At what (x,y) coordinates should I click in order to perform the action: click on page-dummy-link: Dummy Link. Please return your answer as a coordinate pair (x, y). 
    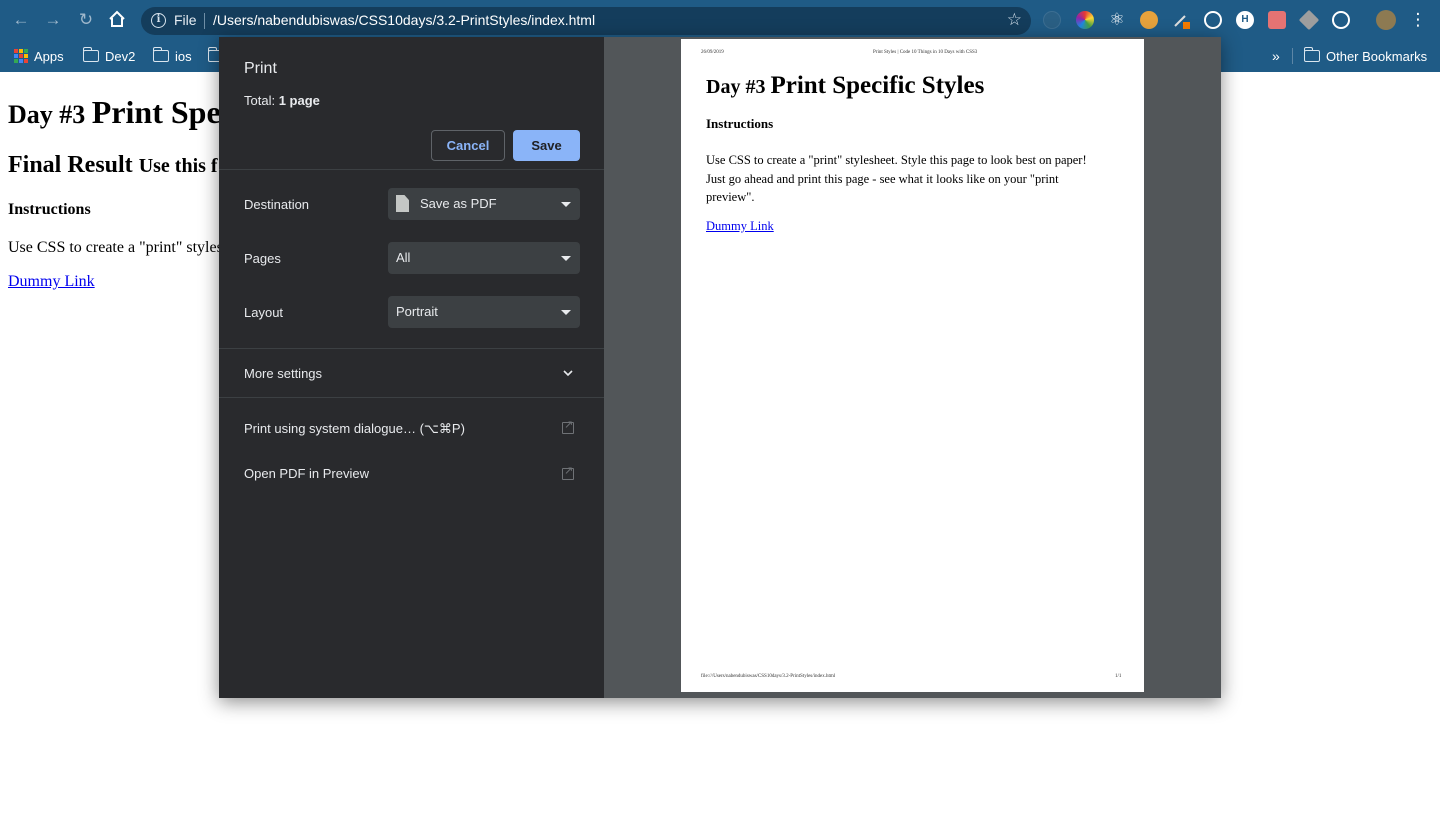
    Looking at the image, I should click on (51, 282).